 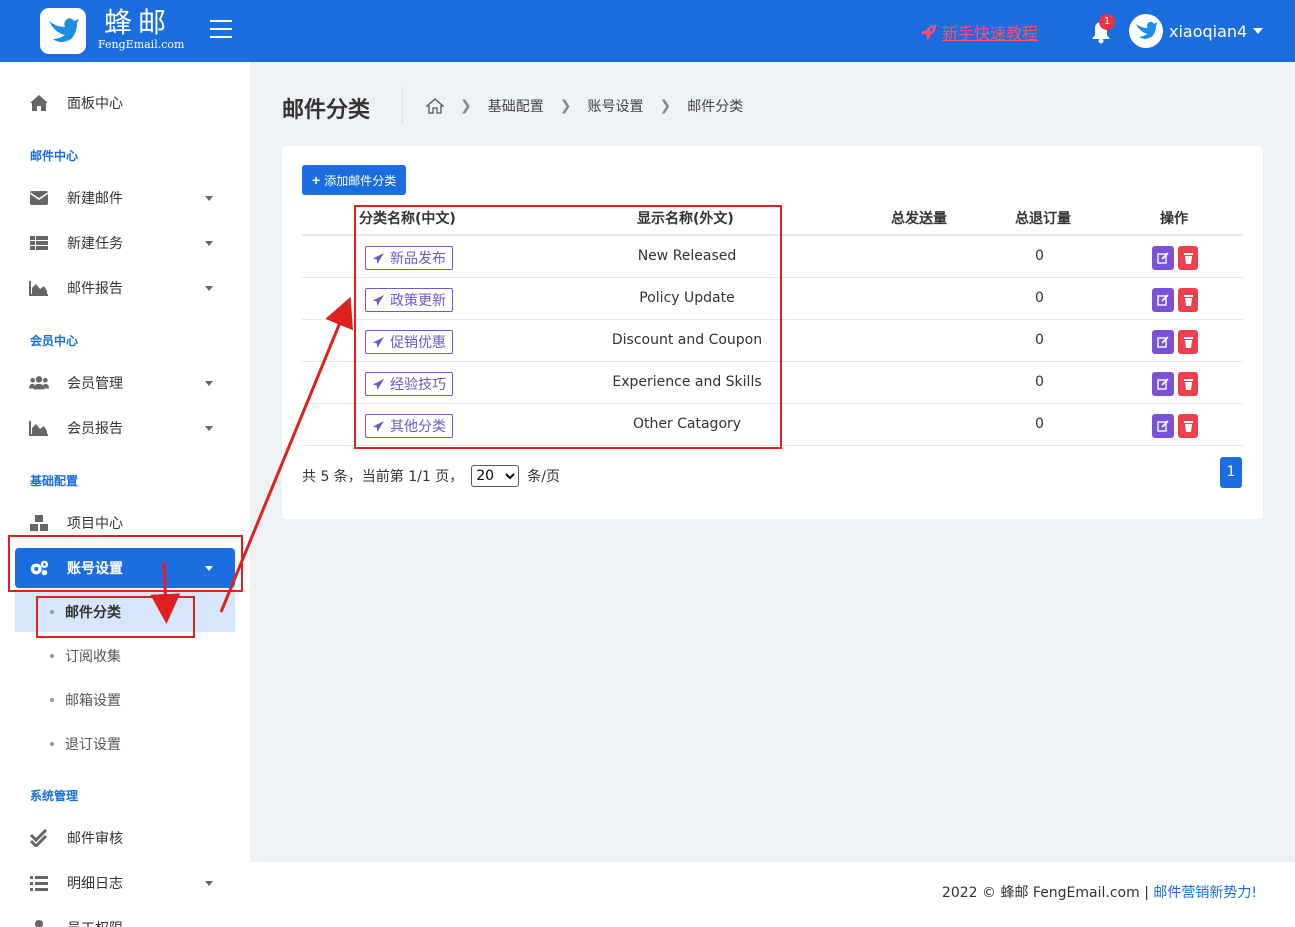 What do you see at coordinates (39, 883) in the screenshot?
I see `list-icon` at bounding box center [39, 883].